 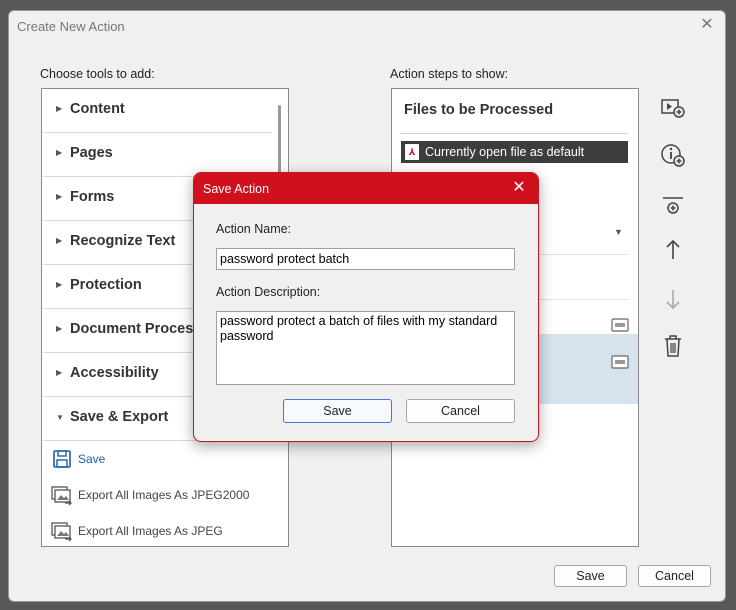 What do you see at coordinates (165, 459) in the screenshot?
I see `tool-item-save: Save` at bounding box center [165, 459].